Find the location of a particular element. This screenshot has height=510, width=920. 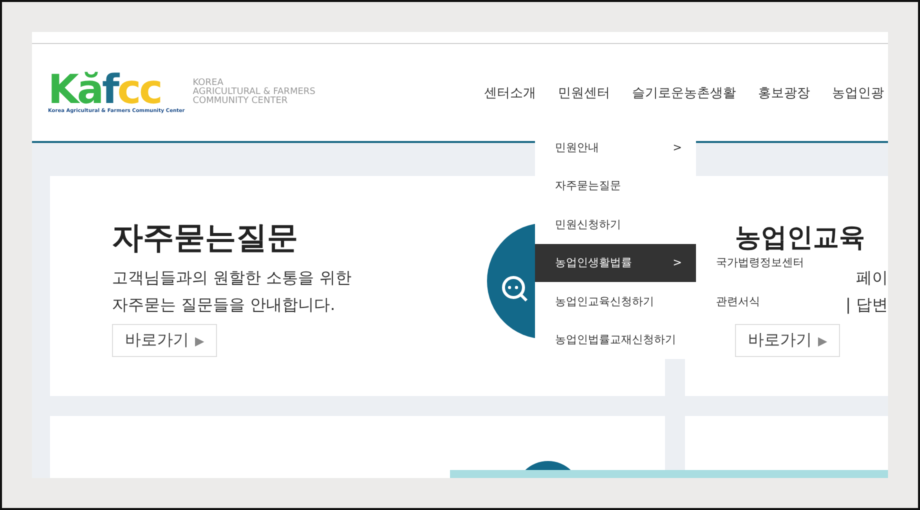

card-description: 페이 is located at coordinates (872, 278).